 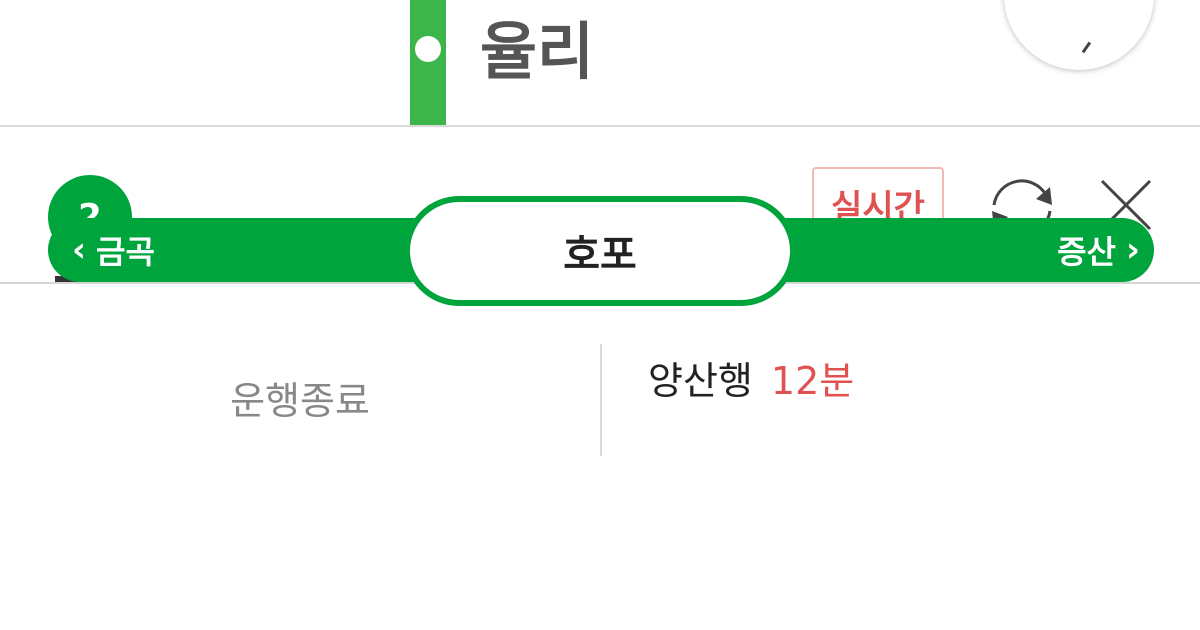 I want to click on arrival-eta: 12분, so click(x=812, y=381).